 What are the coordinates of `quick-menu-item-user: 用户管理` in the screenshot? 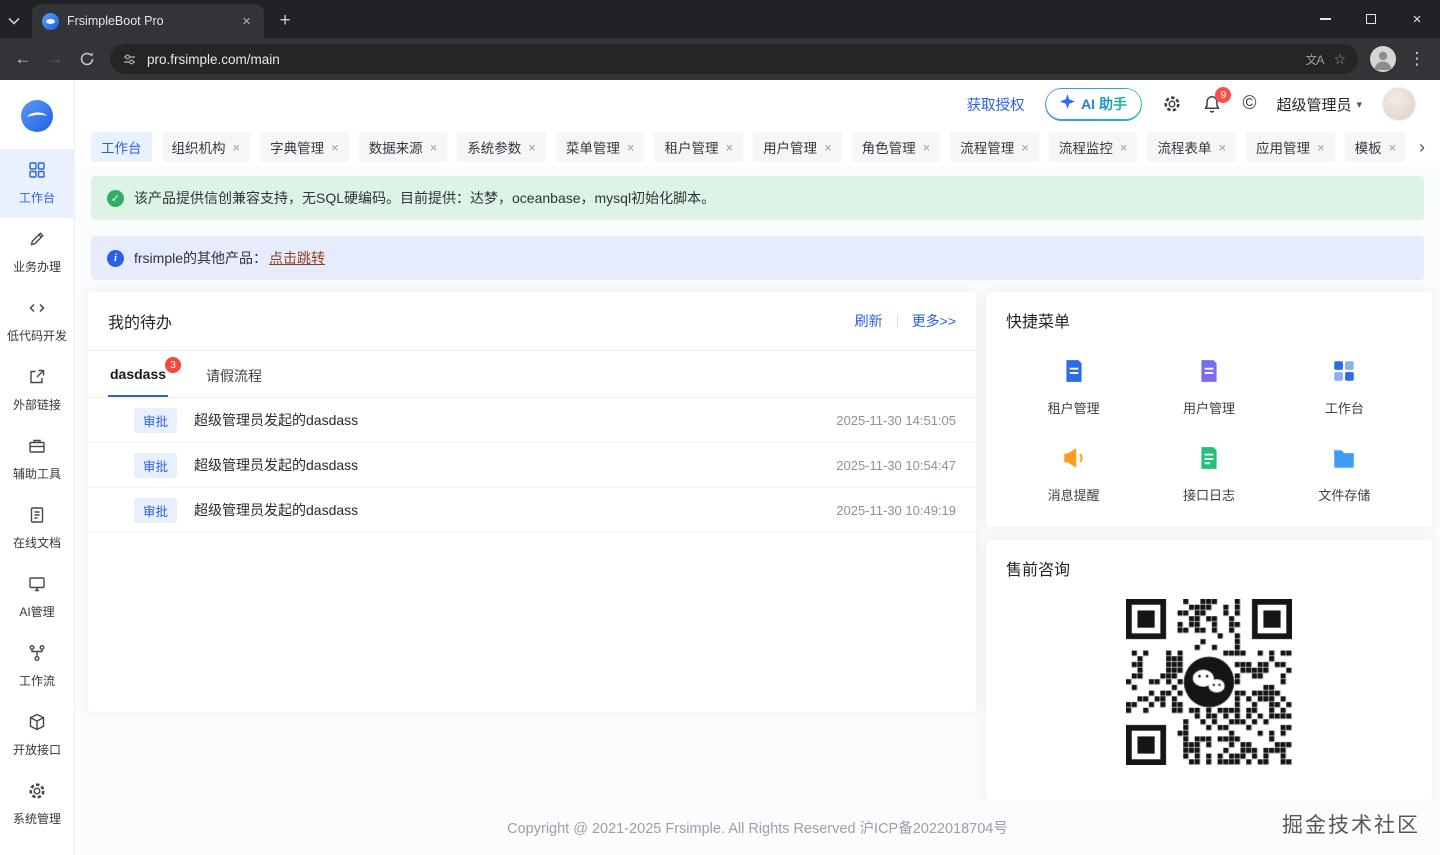 It's located at (1208, 387).